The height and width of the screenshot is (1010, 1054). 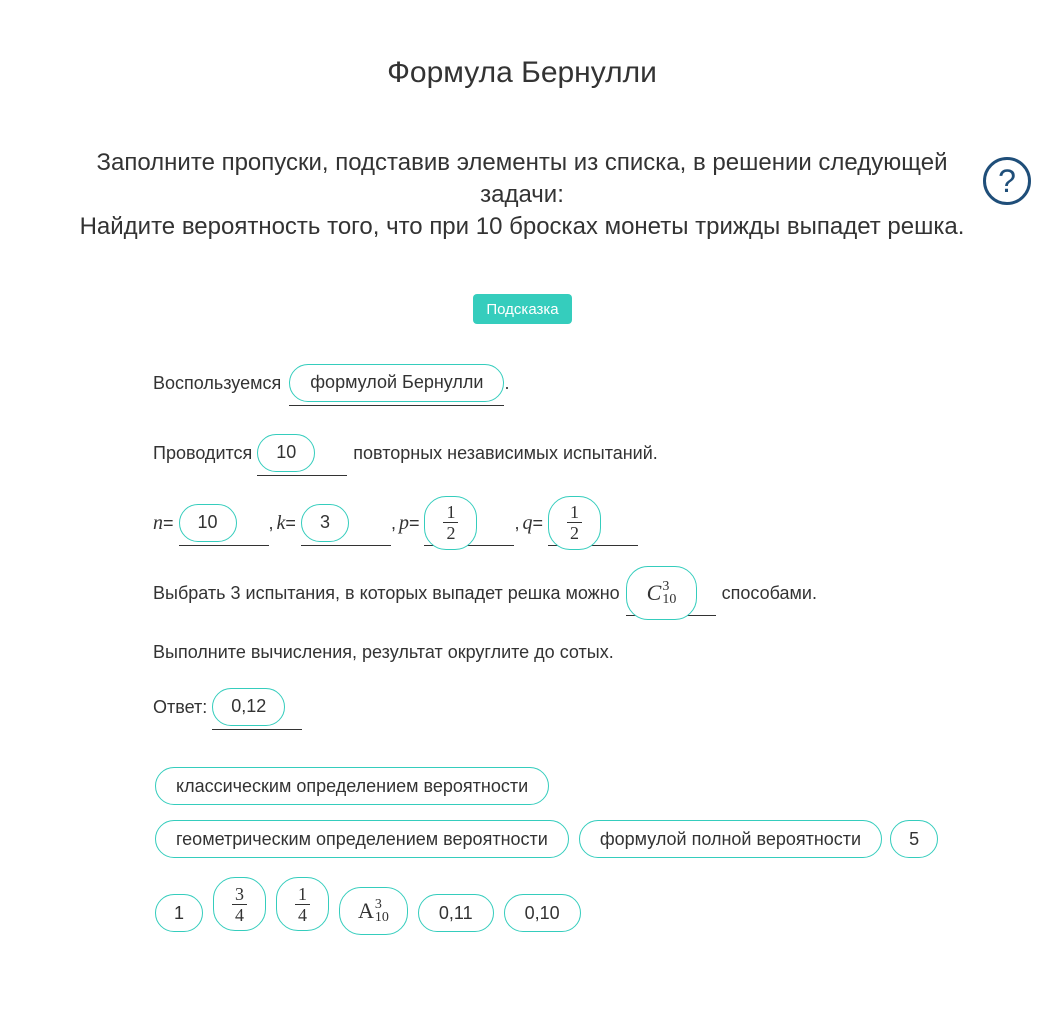 I want to click on drop-slot-n: 10, so click(x=223, y=523).